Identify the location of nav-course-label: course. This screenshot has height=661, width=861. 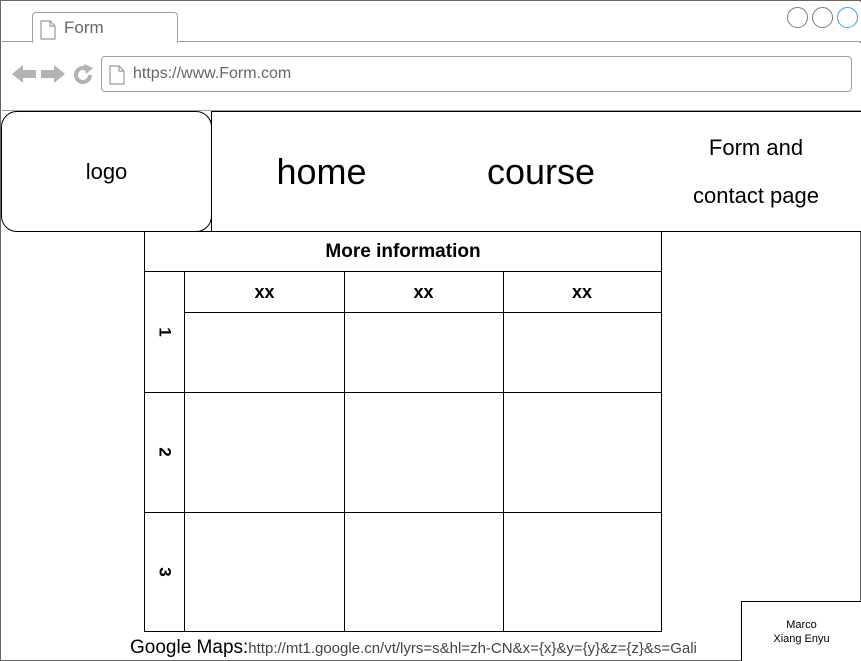
(541, 171).